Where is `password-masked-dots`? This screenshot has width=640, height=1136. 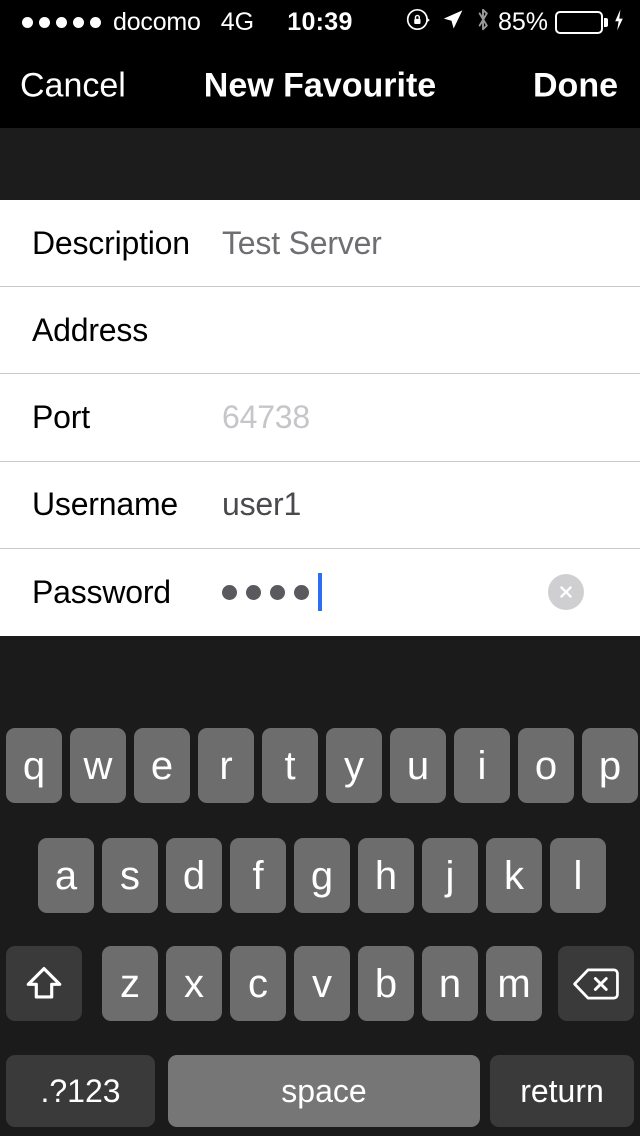 password-masked-dots is located at coordinates (265, 592).